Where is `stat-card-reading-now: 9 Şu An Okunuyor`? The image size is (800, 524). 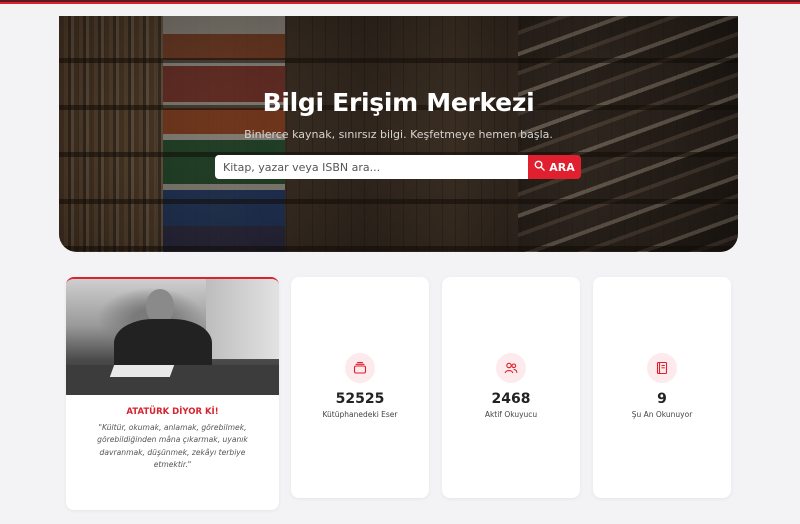
stat-card-reading-now: 9 Şu An Okunuyor is located at coordinates (662, 387).